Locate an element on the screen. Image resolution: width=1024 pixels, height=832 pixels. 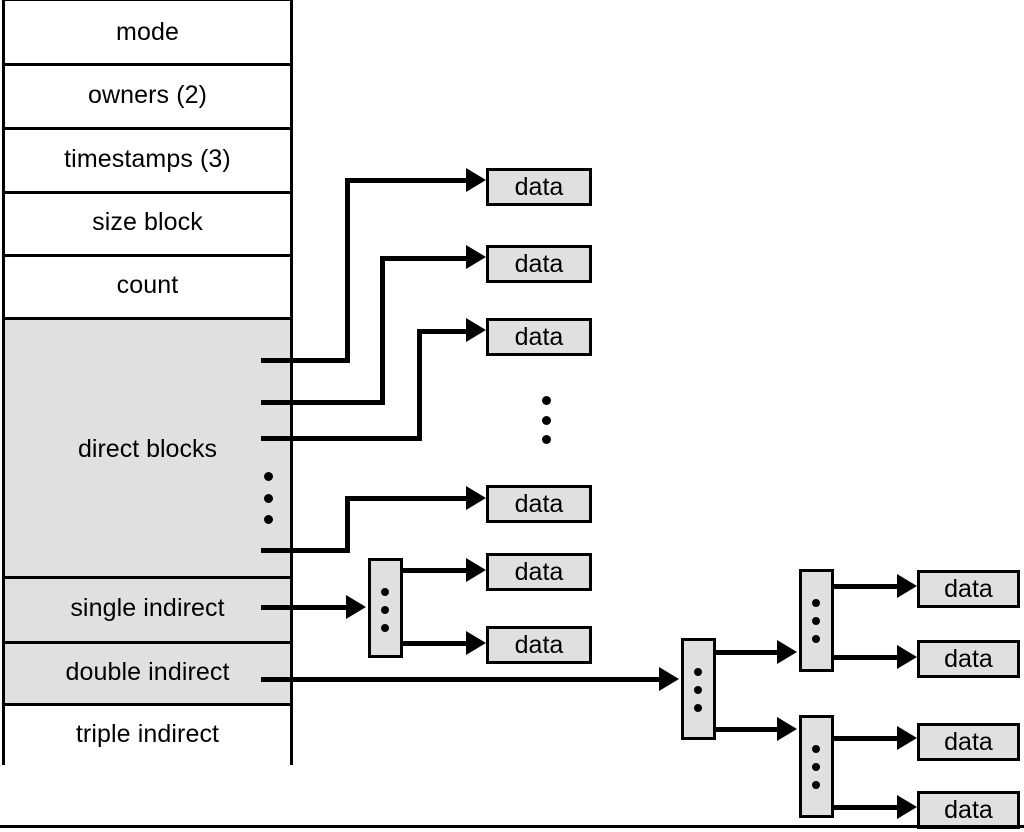
data-blocks-ellipsis is located at coordinates (546, 420).